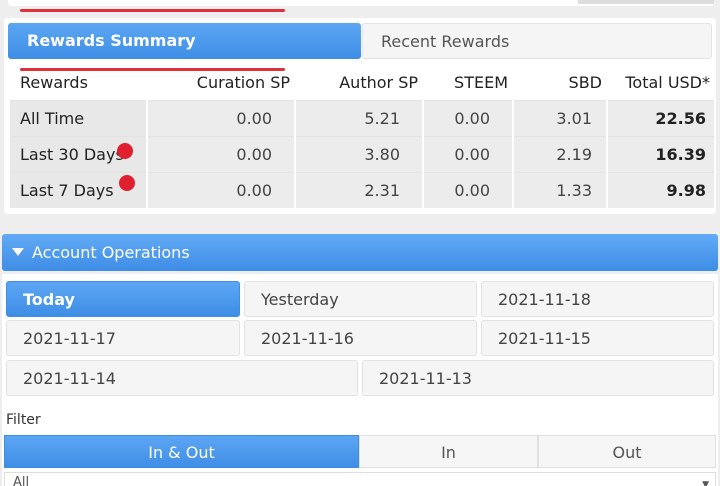 This screenshot has width=720, height=486. I want to click on annotation-underline-top, so click(152, 10).